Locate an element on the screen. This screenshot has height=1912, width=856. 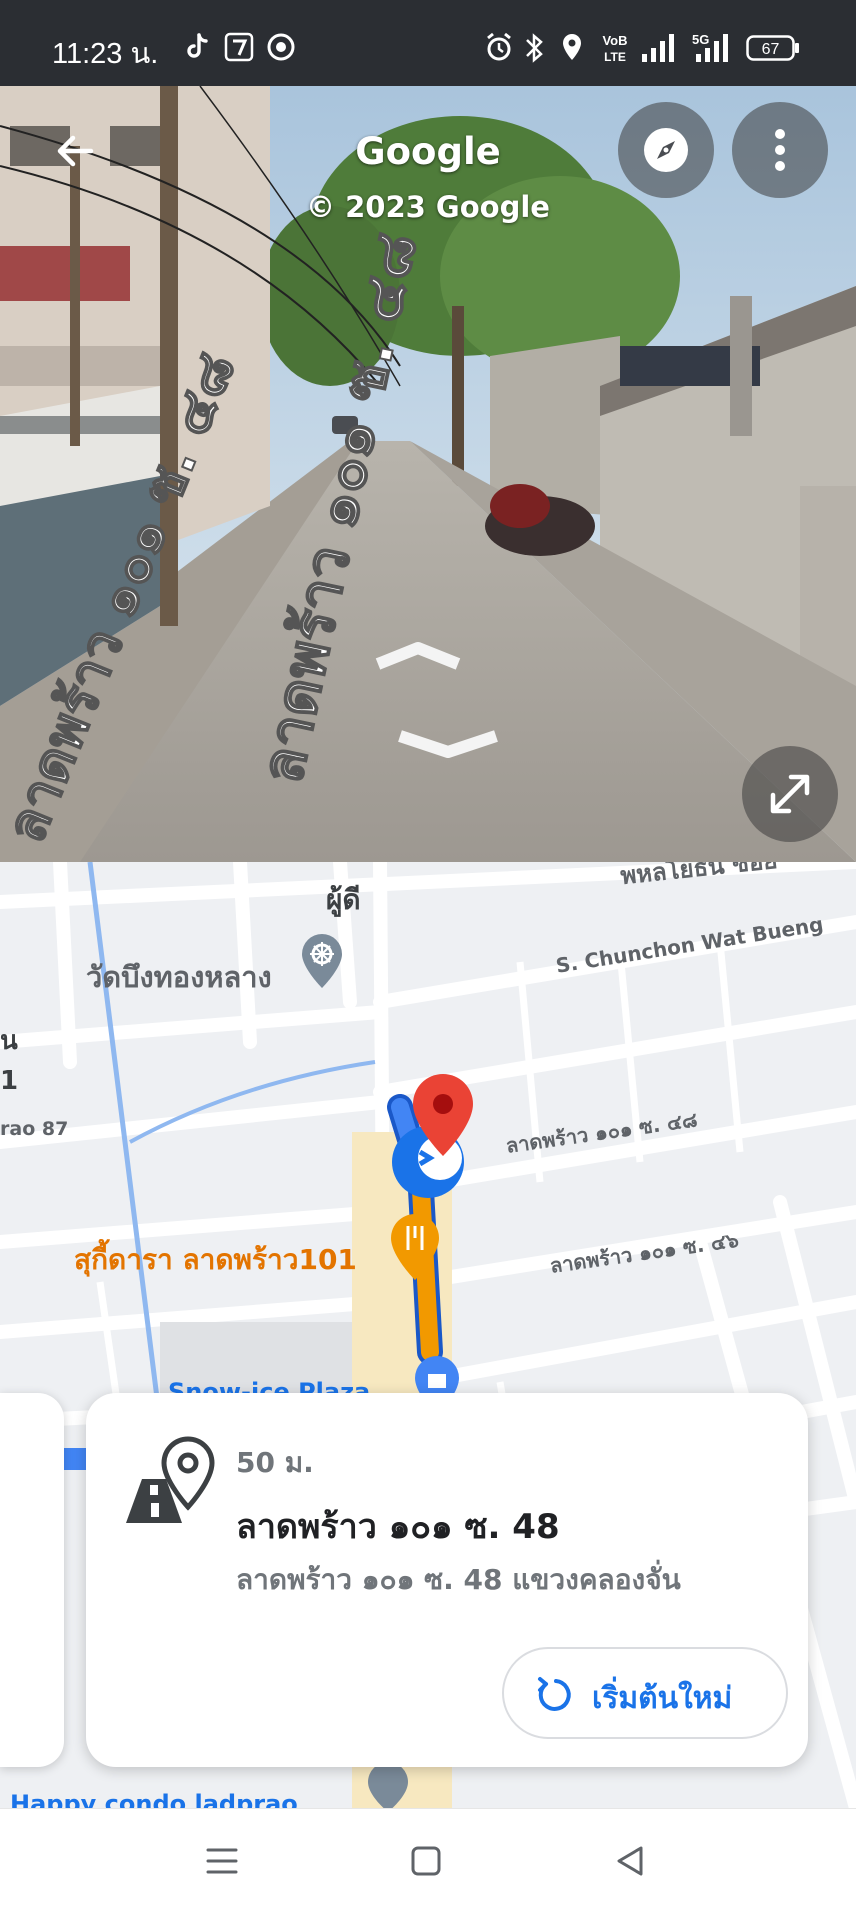
signal-icon is located at coordinates (658, 48).